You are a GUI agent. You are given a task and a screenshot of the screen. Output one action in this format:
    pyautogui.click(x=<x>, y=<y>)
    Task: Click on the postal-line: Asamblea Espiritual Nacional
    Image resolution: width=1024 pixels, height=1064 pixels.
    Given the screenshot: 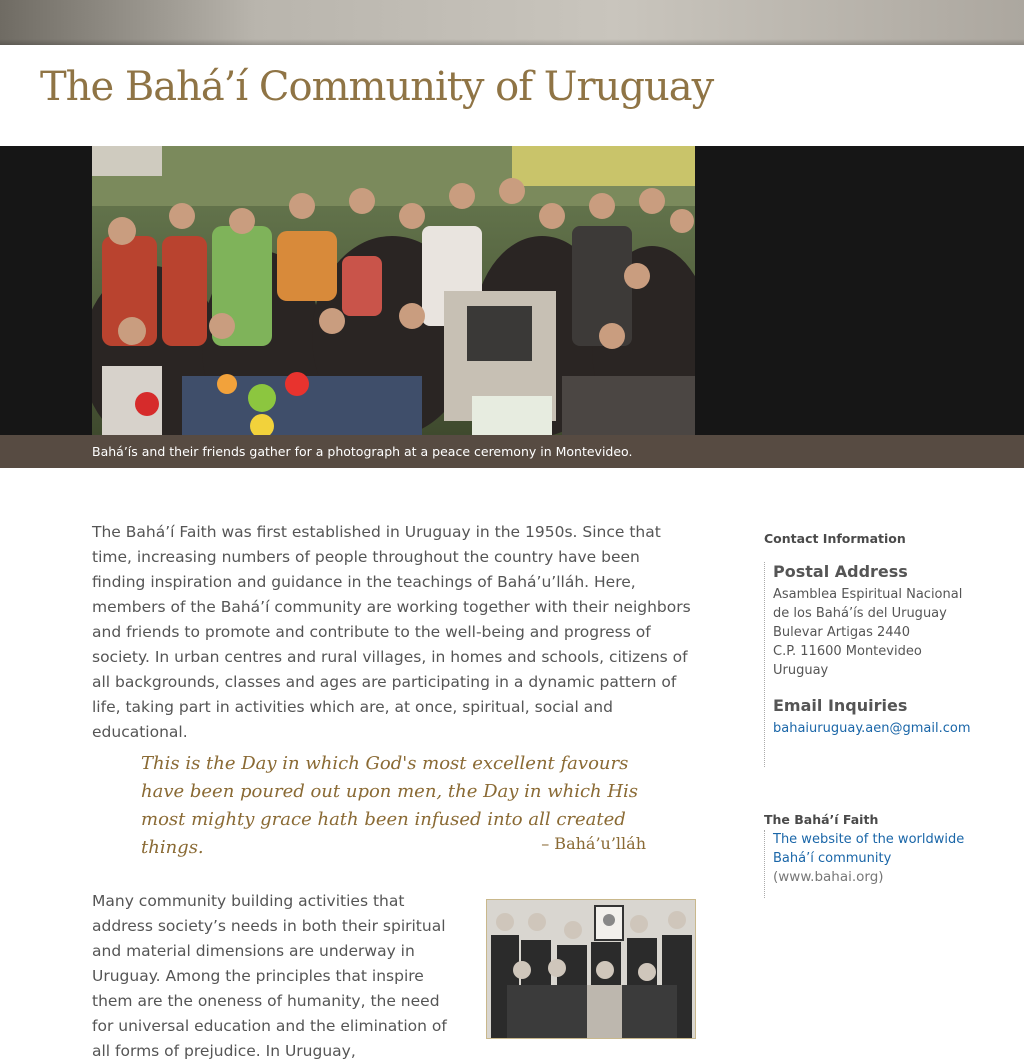 What is the action you would take?
    pyautogui.click(x=868, y=594)
    